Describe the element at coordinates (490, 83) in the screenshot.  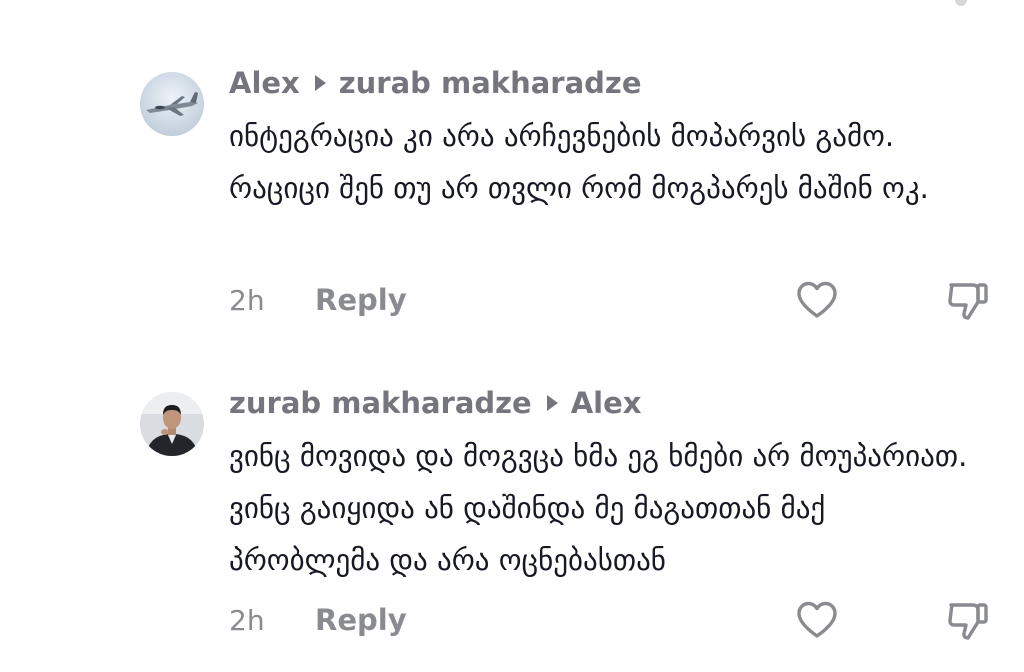
I see `reply-to-user: zurab makharadze` at that location.